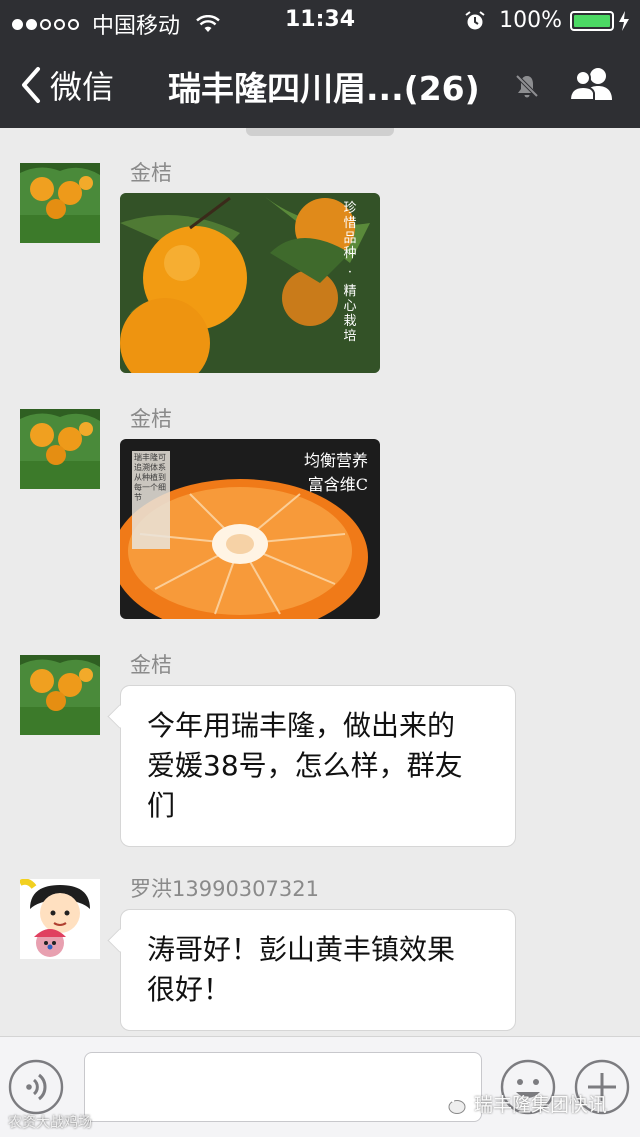 The height and width of the screenshot is (1137, 640). I want to click on status-right: 100%, so click(547, 20).